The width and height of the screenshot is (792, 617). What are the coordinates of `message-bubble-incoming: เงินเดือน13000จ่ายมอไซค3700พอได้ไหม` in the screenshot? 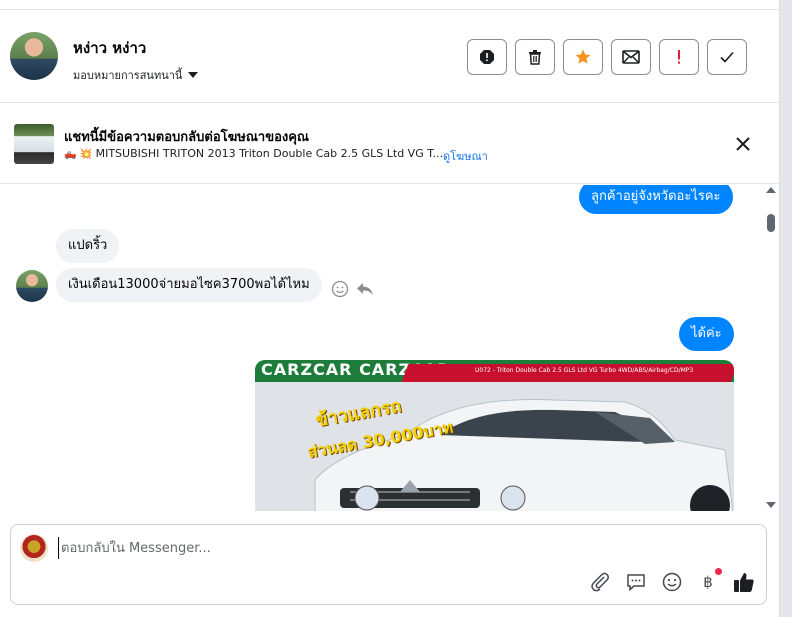 It's located at (189, 285).